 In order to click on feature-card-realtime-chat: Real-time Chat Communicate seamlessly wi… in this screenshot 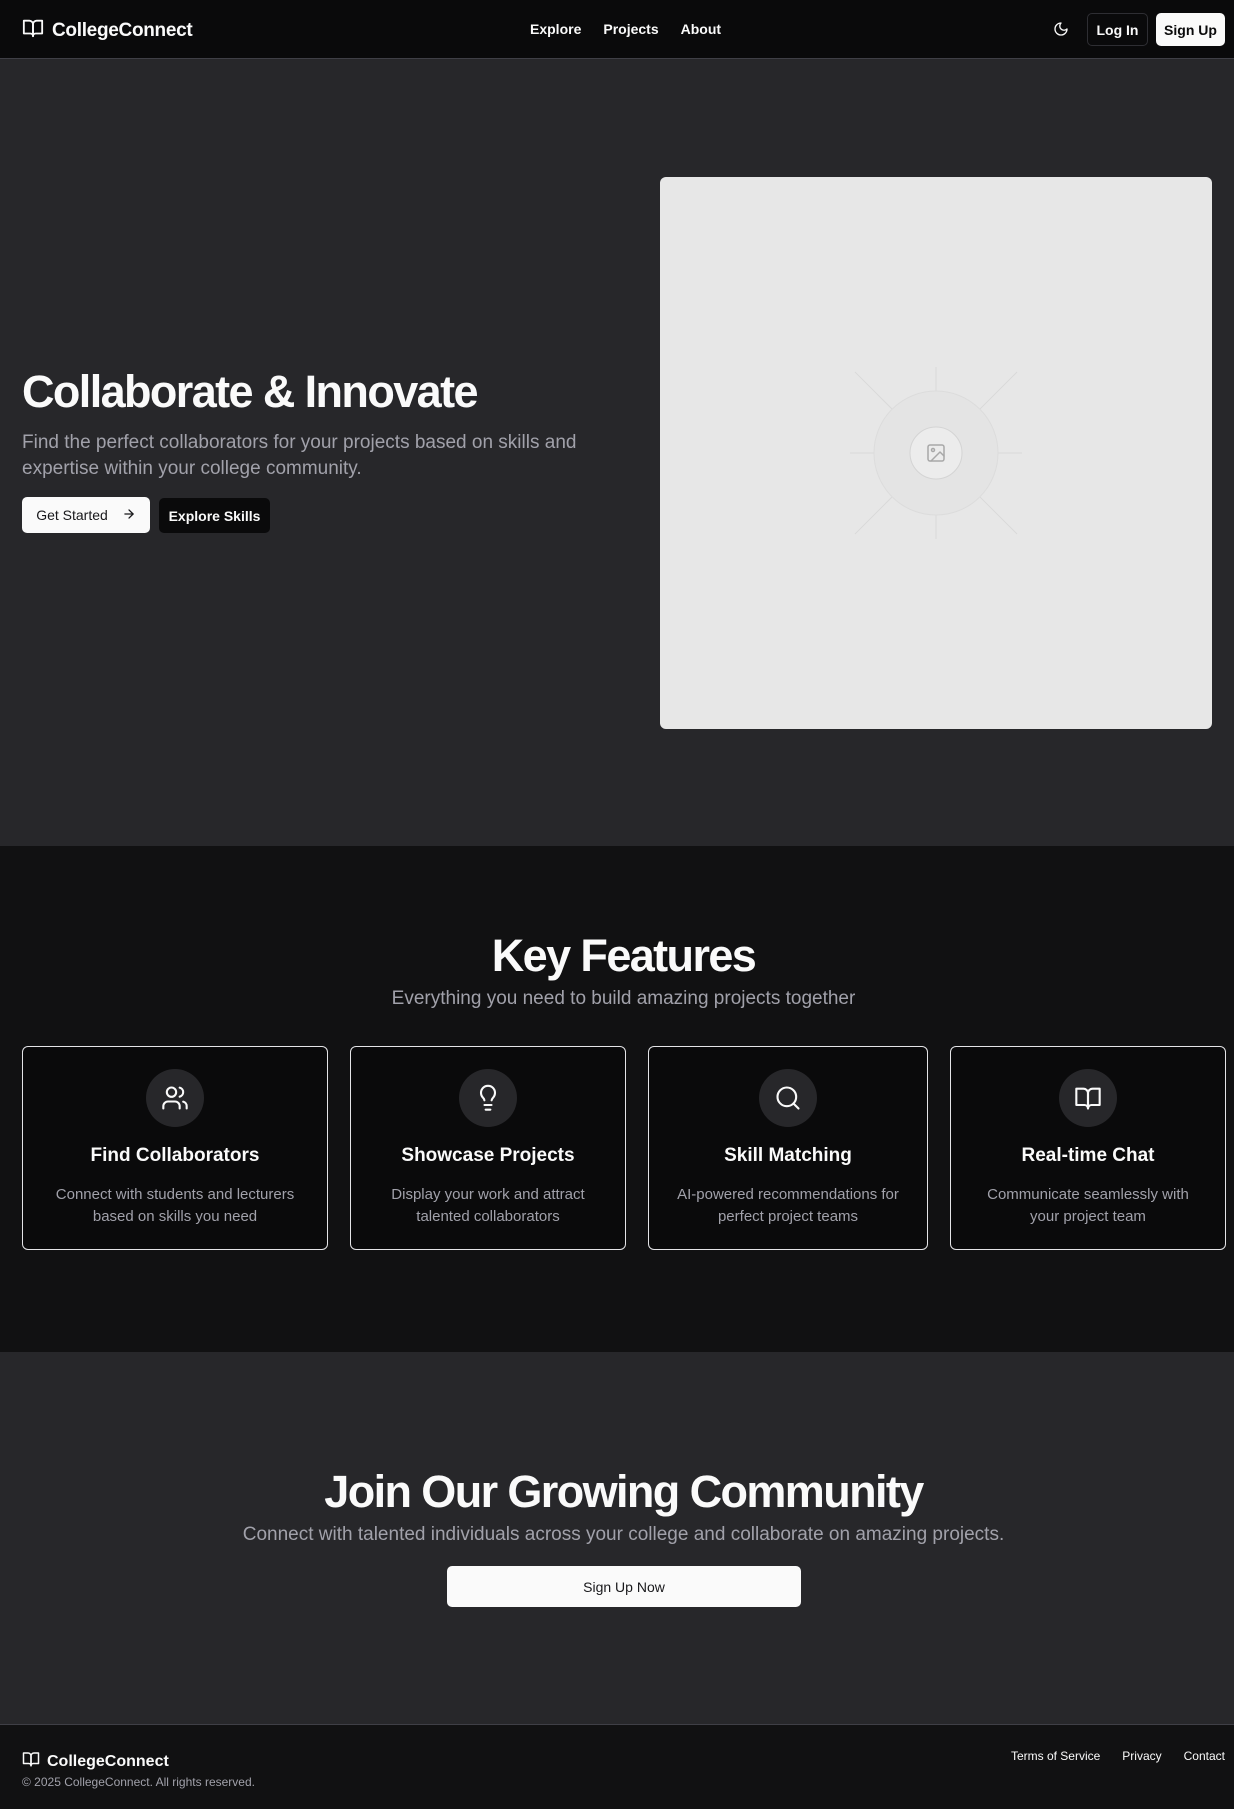, I will do `click(1088, 1148)`.